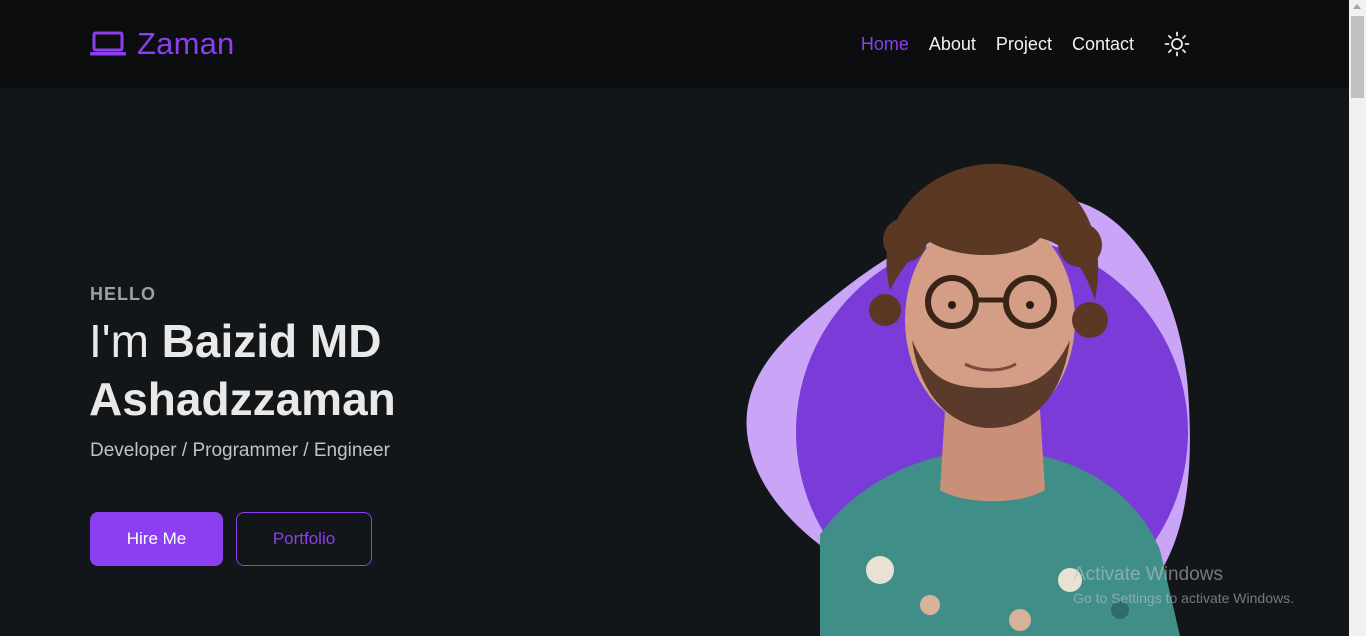 This screenshot has height=636, width=1366. I want to click on hero-title: I'm Baizid MD Ashadzzaman, so click(309, 370).